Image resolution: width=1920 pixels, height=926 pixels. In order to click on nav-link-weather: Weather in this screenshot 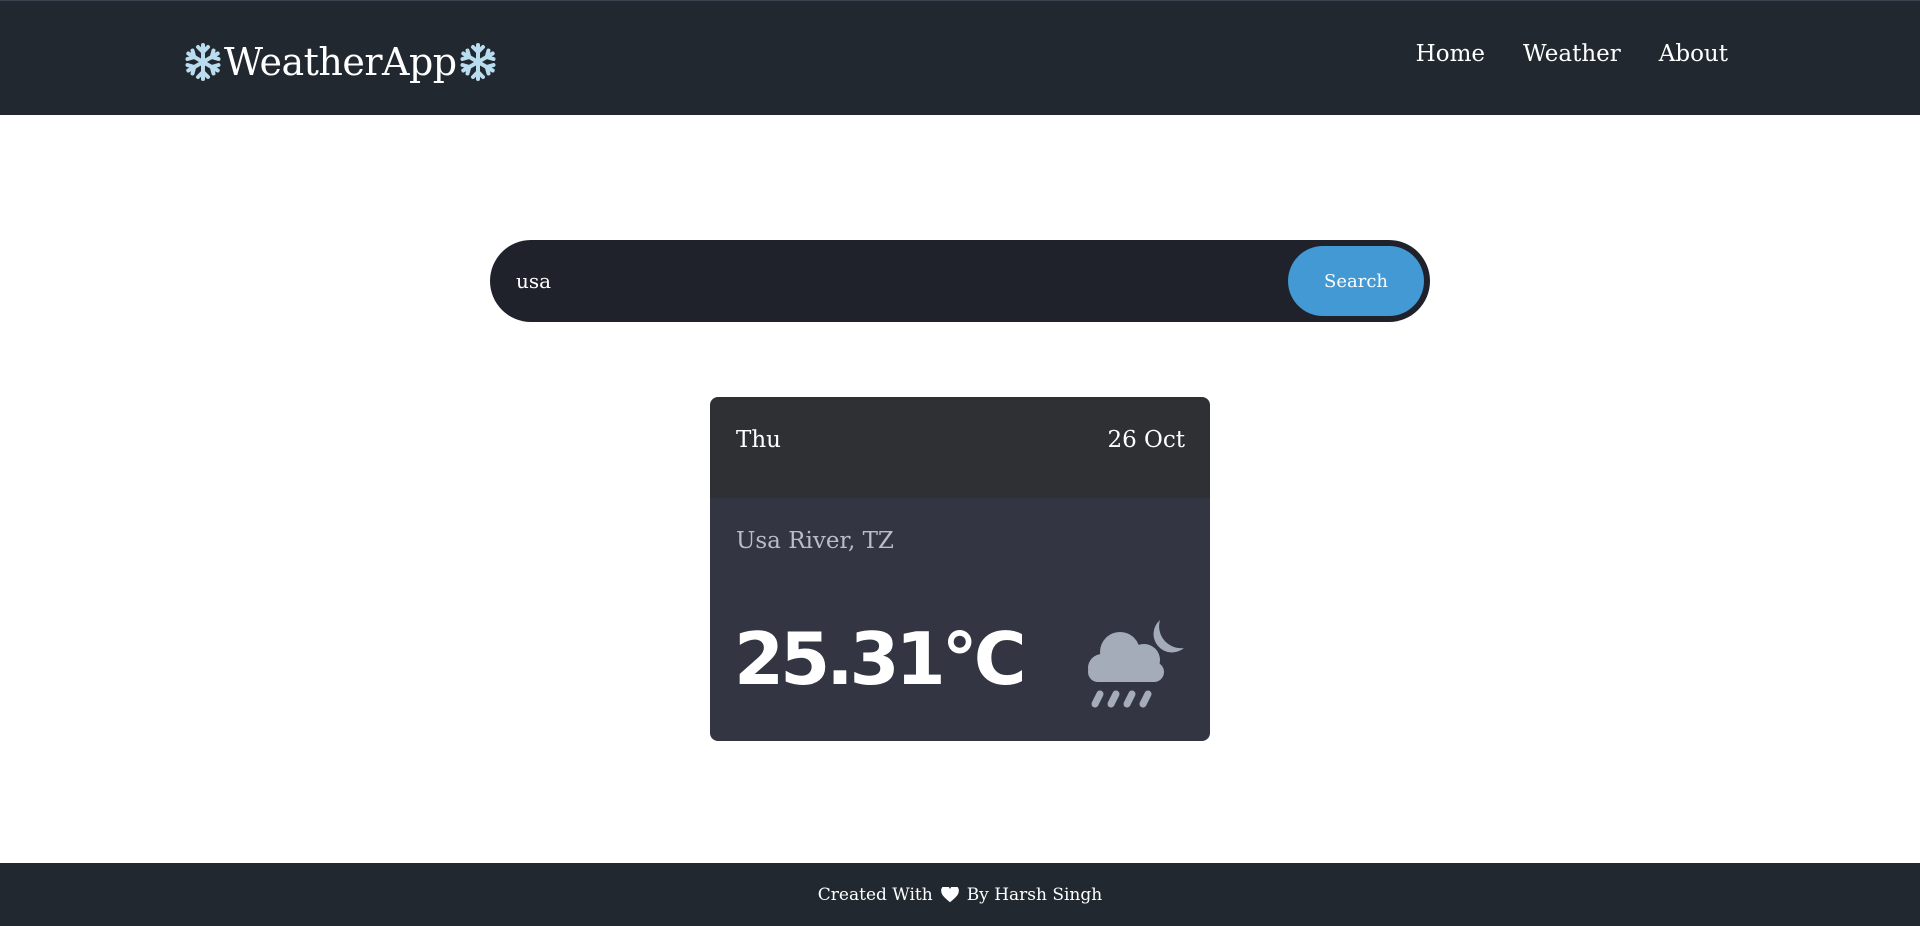, I will do `click(1572, 54)`.